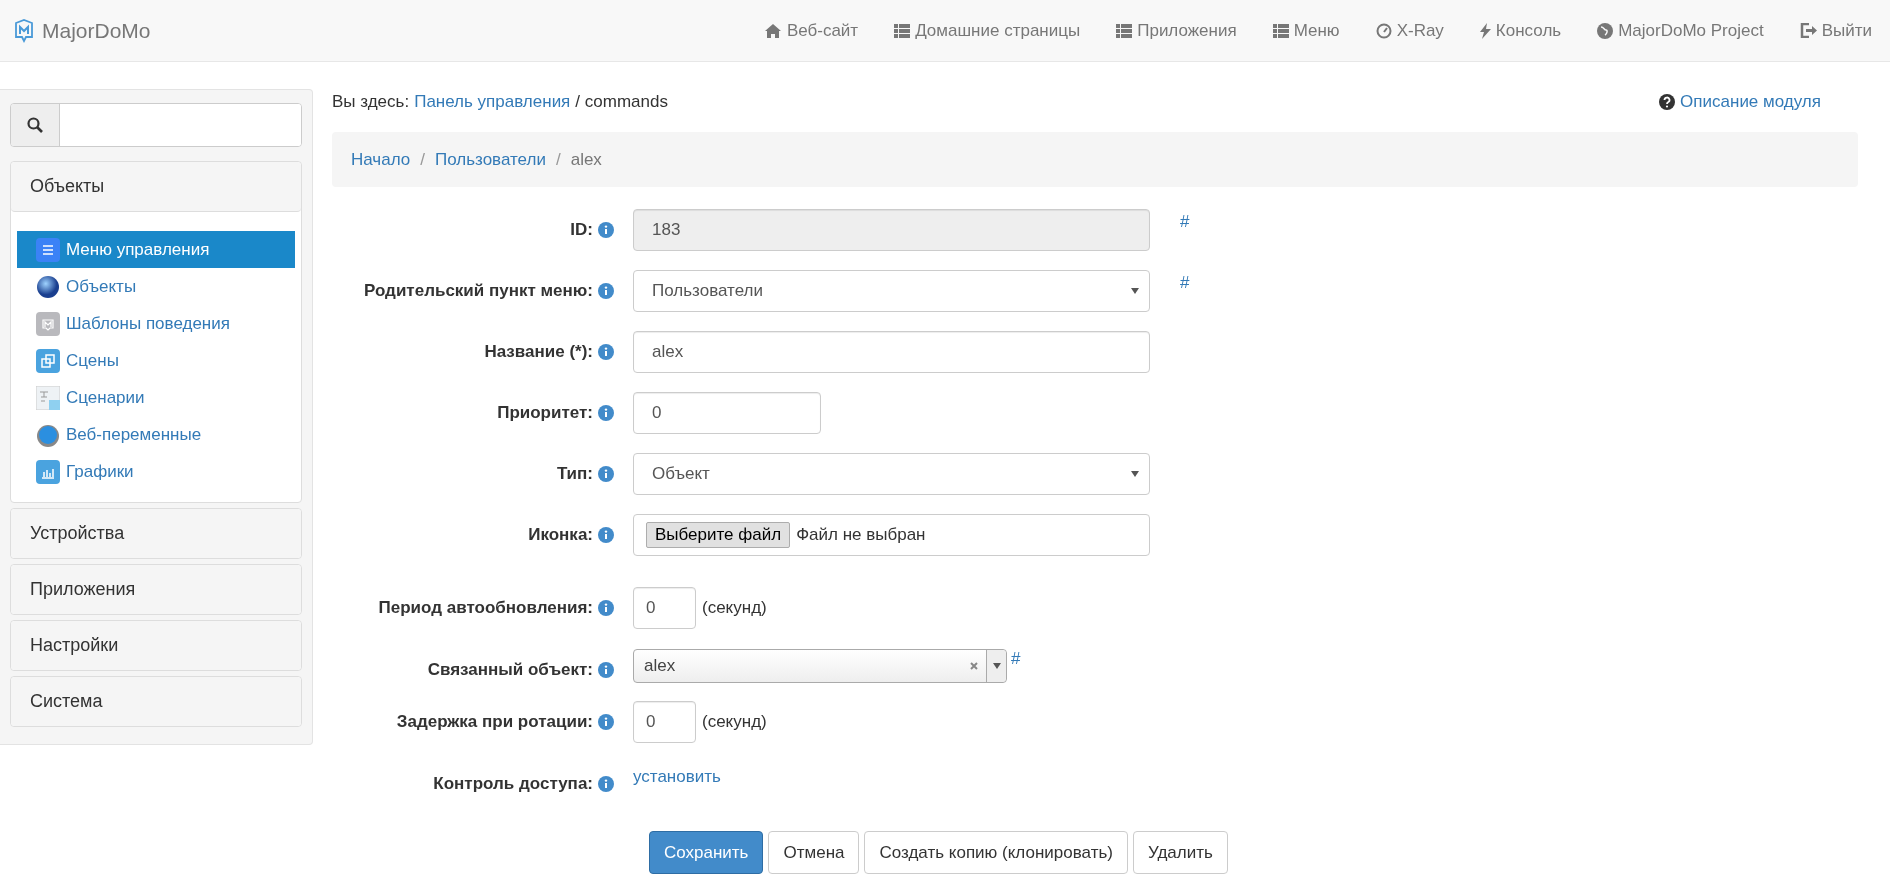  Describe the element at coordinates (891, 291) in the screenshot. I see `select-dropdown: Пользователи` at that location.